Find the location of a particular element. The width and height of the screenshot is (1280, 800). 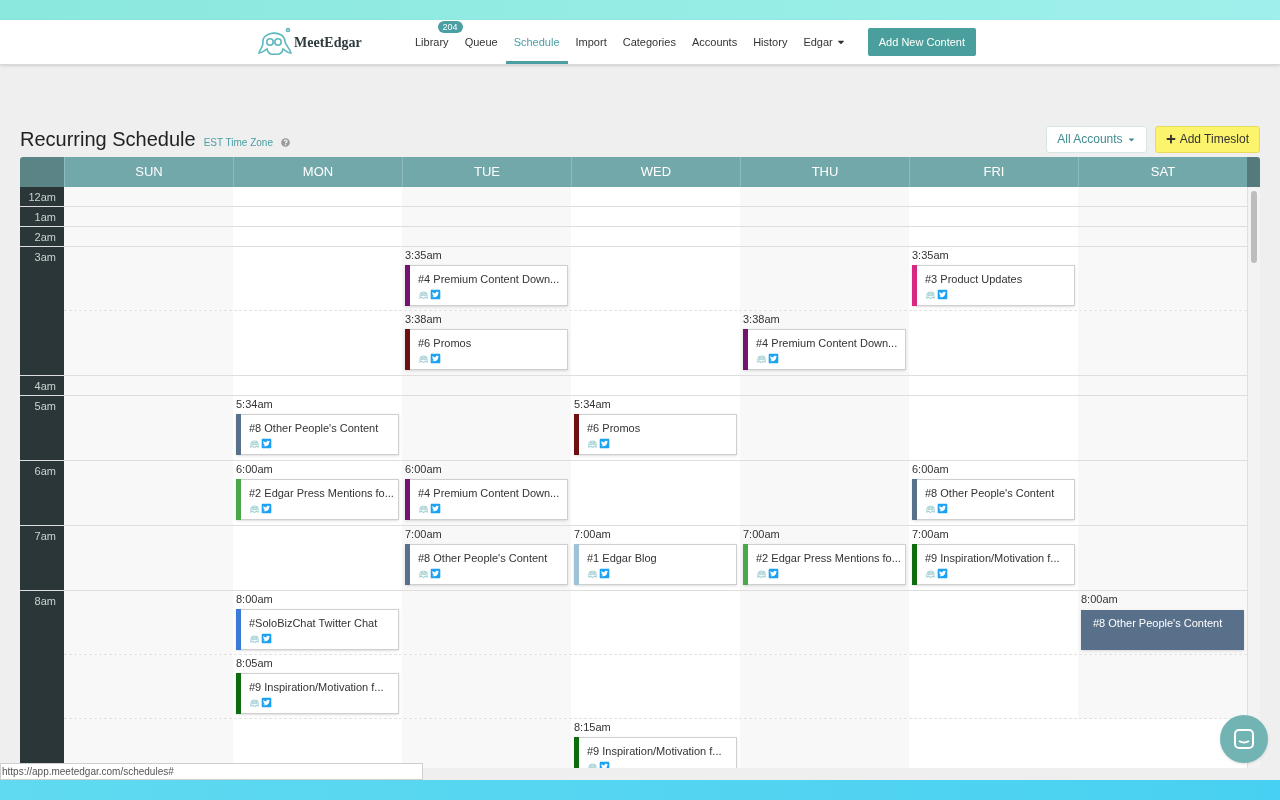

post-title: #8 Other People's Content is located at coordinates (483, 558).